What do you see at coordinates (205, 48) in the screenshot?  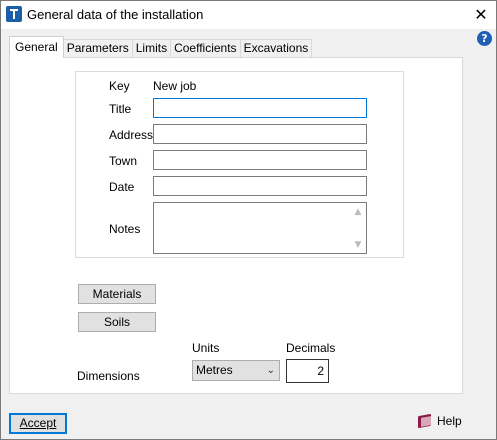 I see `tab-coefficients: Coefficients` at bounding box center [205, 48].